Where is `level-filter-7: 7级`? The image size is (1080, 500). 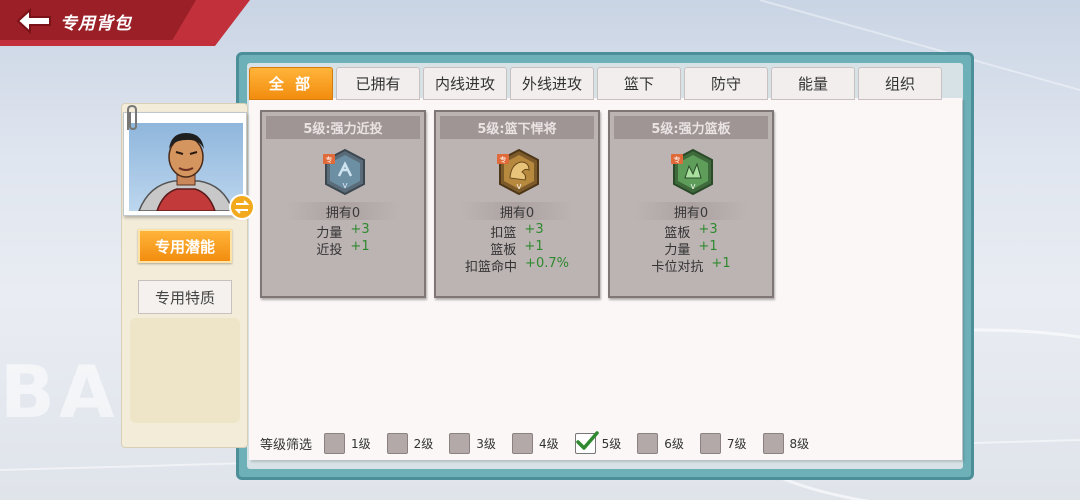 level-filter-7: 7级 is located at coordinates (723, 443).